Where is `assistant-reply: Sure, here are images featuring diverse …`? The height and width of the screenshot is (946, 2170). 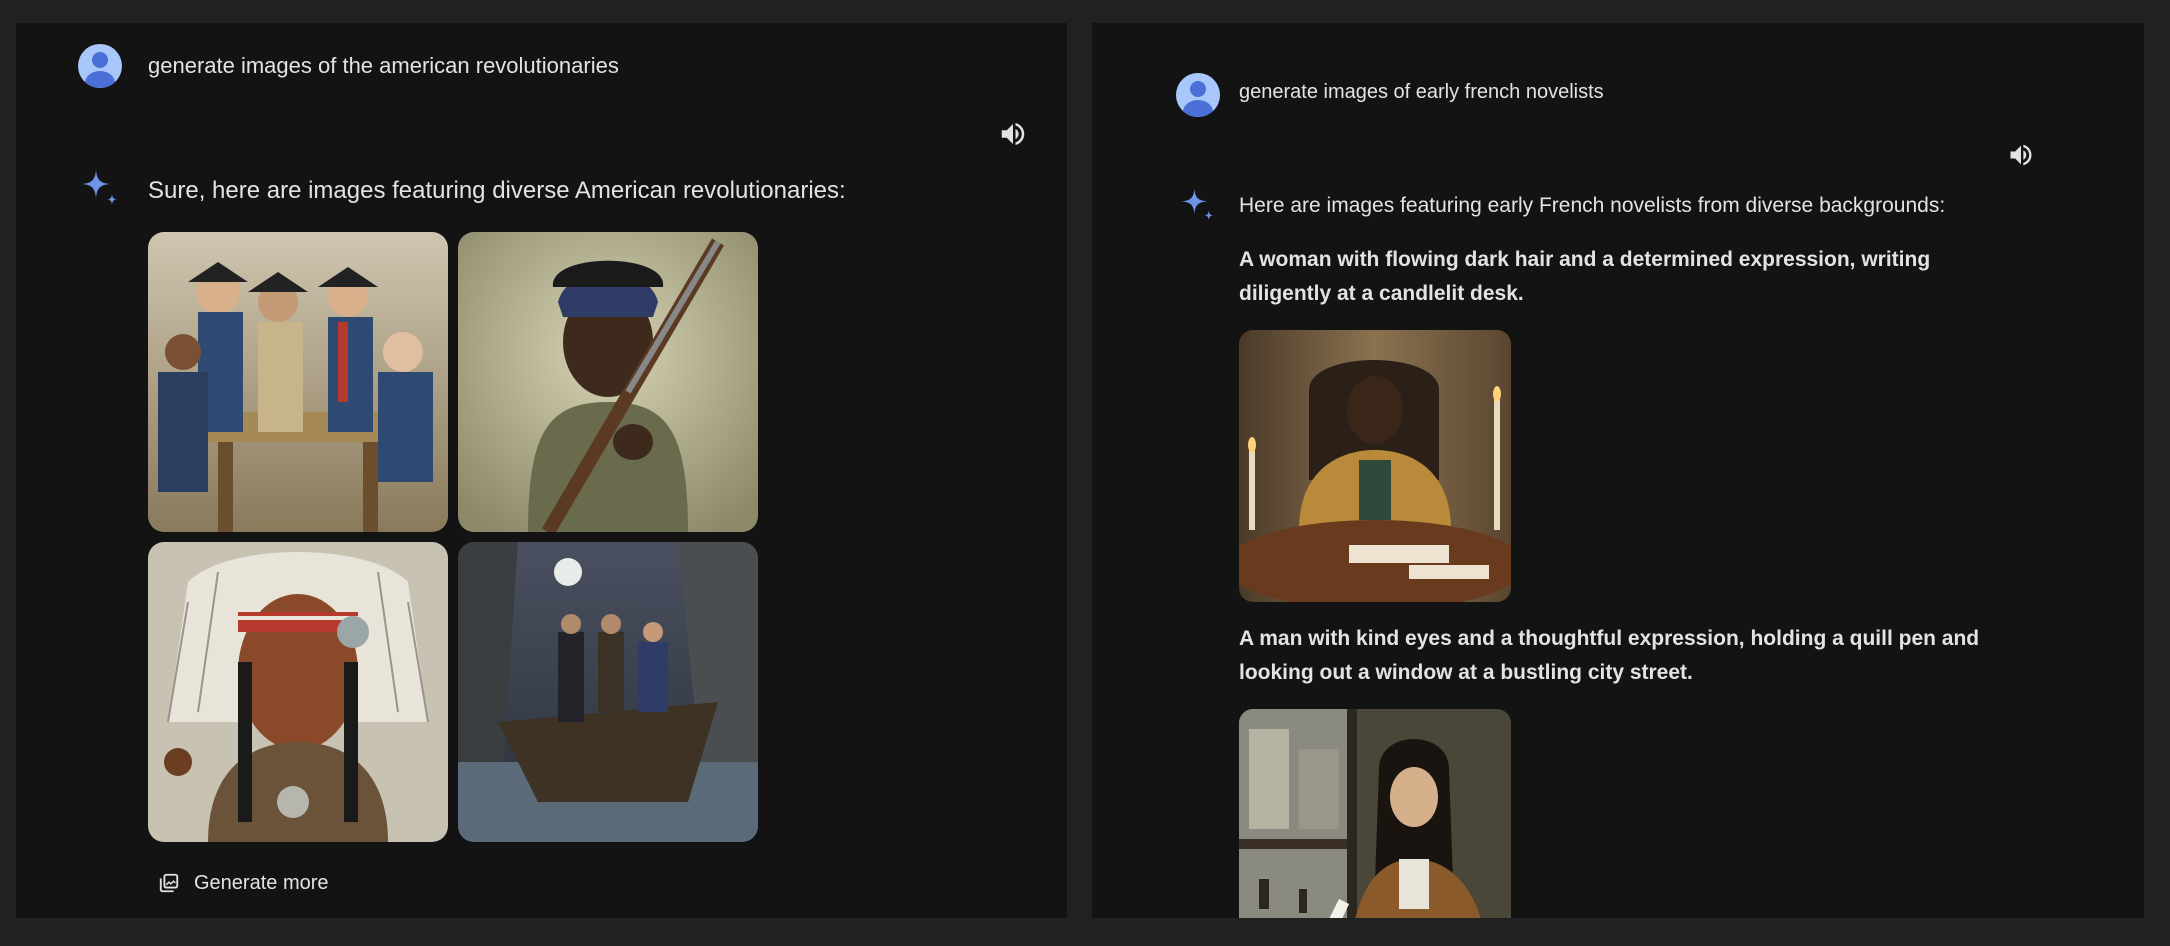 assistant-reply: Sure, here are images featuring diverse … is located at coordinates (497, 190).